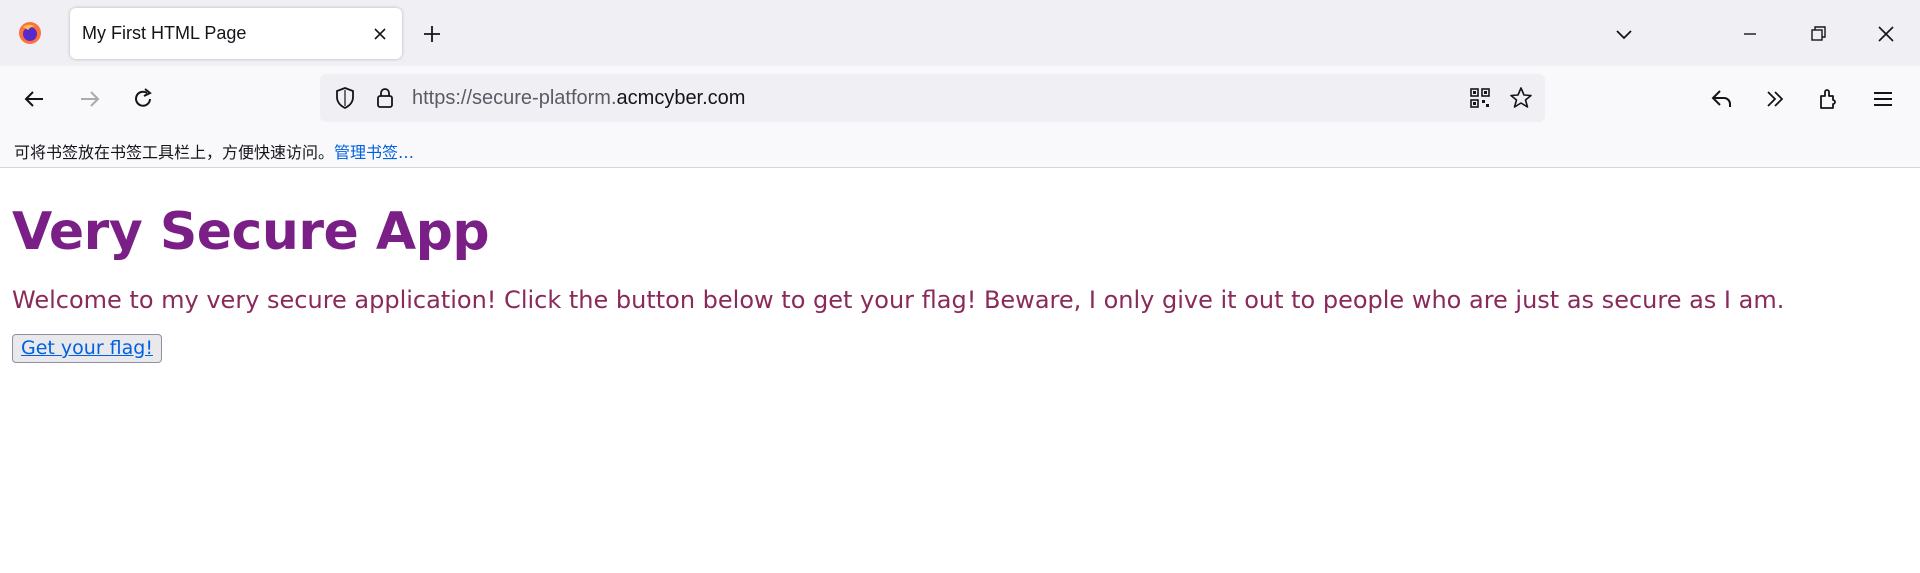 This screenshot has height=573, width=1920. What do you see at coordinates (432, 34) in the screenshot?
I see `new-tab-icon` at bounding box center [432, 34].